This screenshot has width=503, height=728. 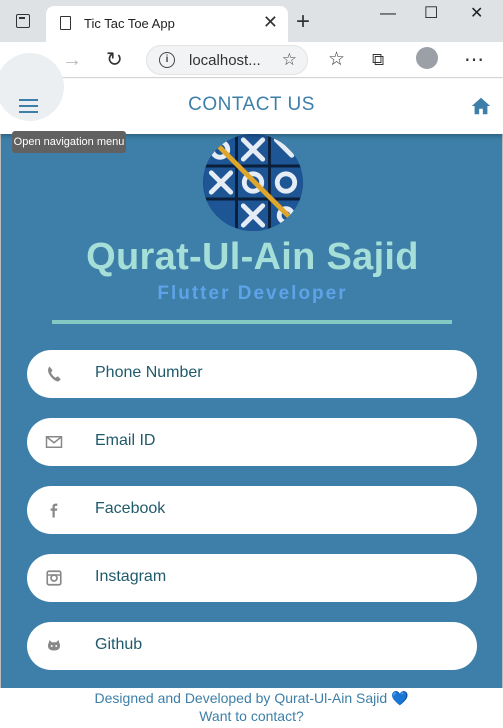 What do you see at coordinates (69, 142) in the screenshot?
I see `menu-tooltip: Open navigation menu` at bounding box center [69, 142].